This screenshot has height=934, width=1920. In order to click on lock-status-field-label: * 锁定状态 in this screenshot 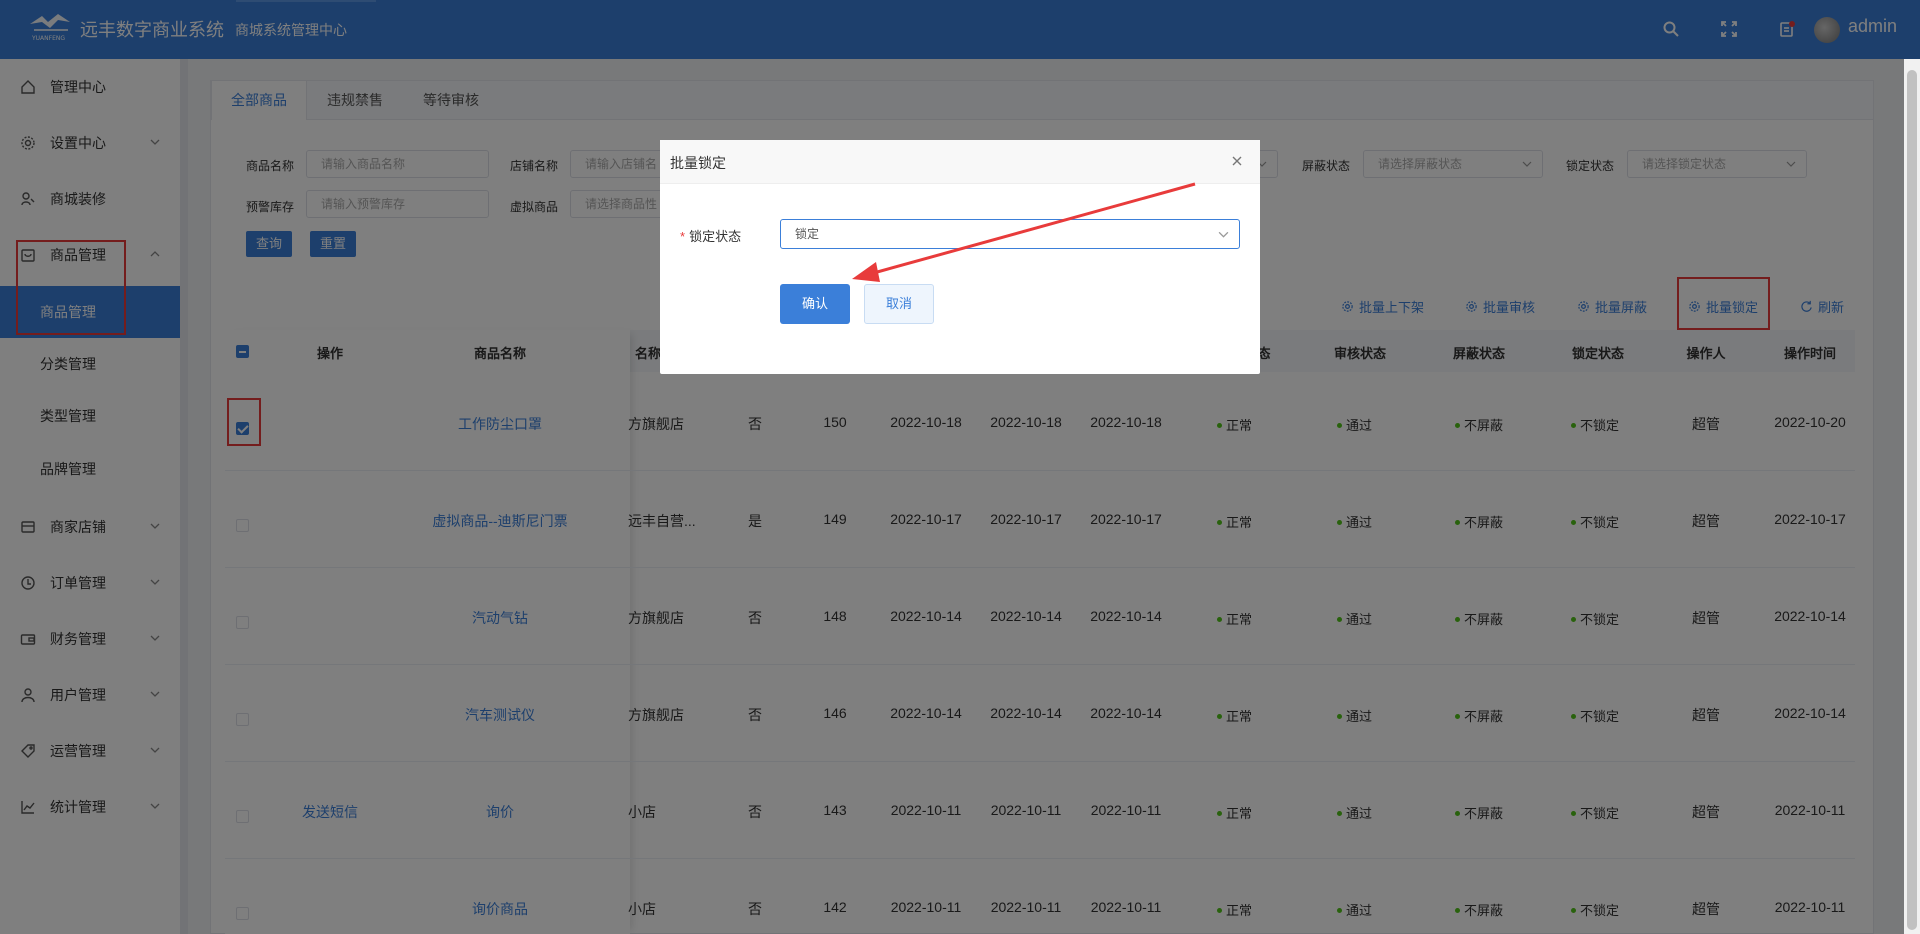, I will do `click(710, 235)`.